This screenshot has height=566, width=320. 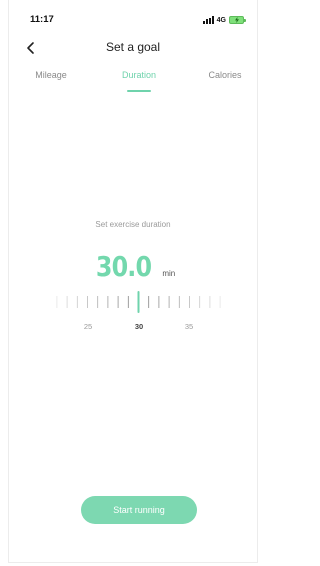 I want to click on goal-value: 30.0, so click(x=123, y=266).